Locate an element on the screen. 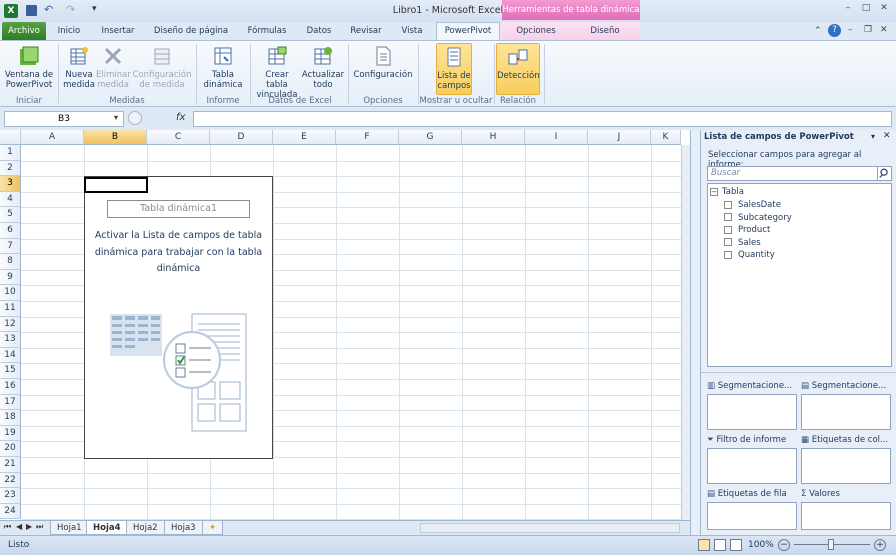  area-slicers-vertical is located at coordinates (752, 412).